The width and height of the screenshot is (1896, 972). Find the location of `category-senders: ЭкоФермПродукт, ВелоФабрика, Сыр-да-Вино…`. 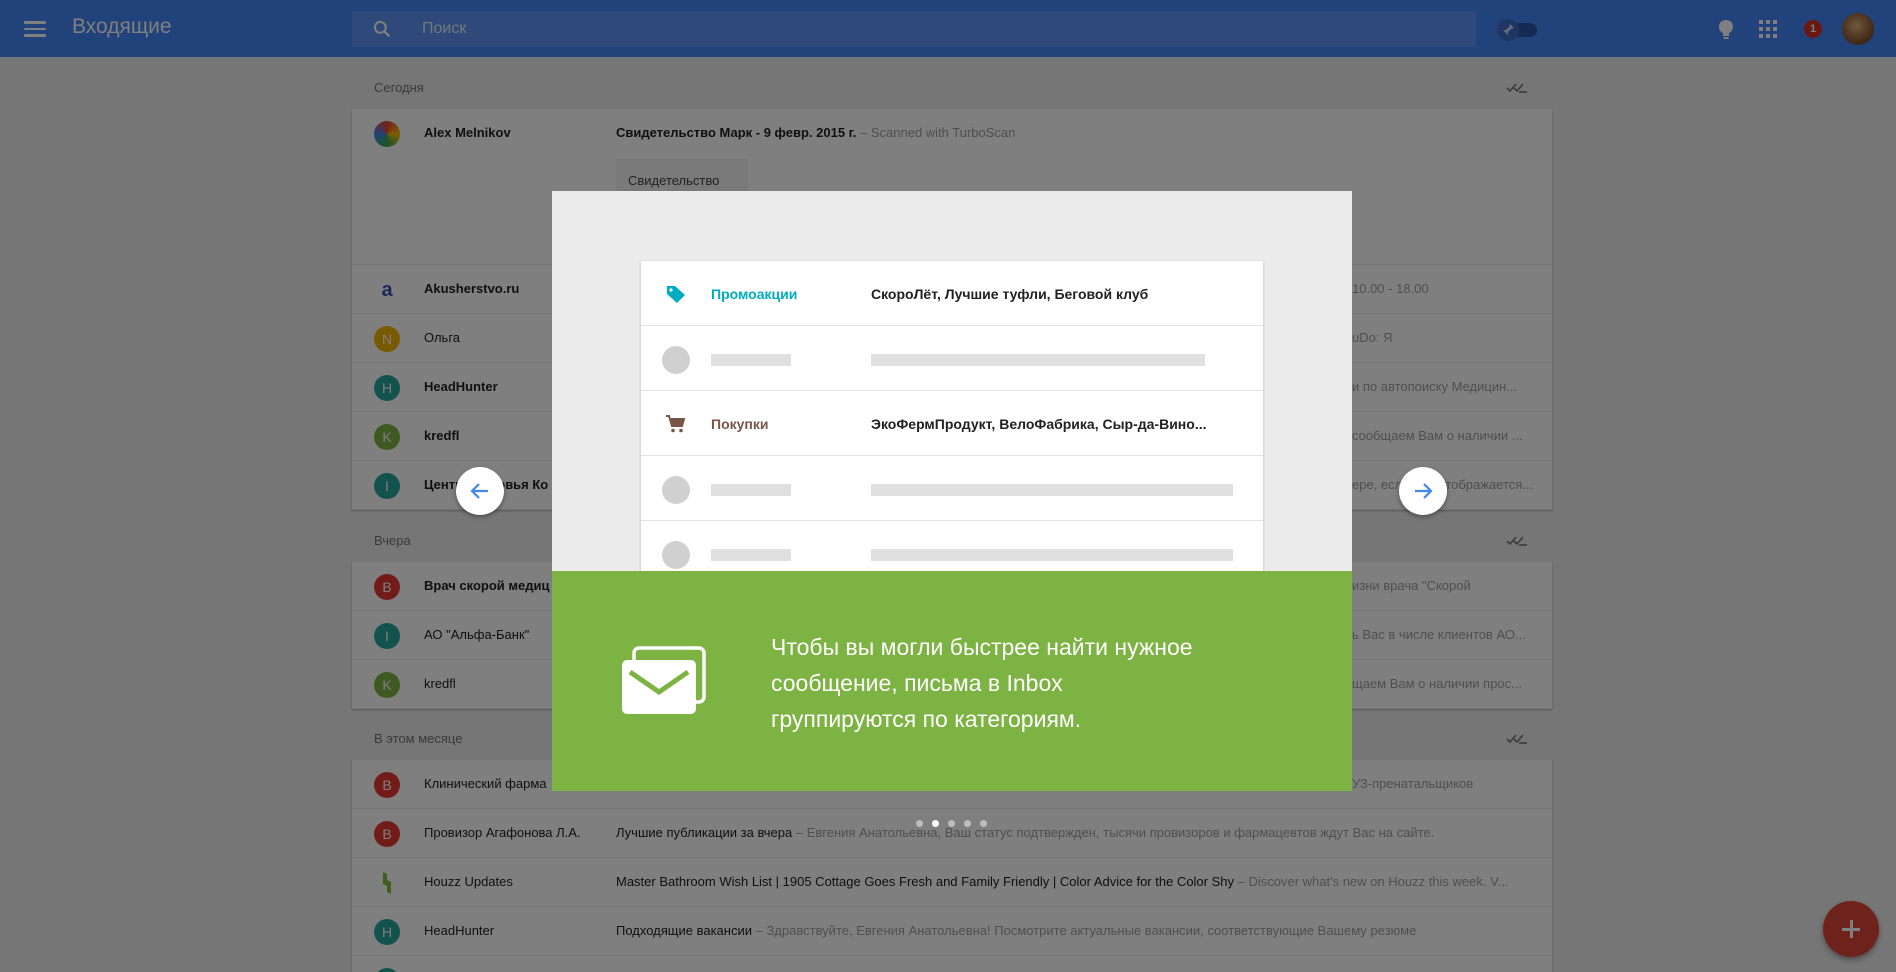

category-senders: ЭкоФермПродукт, ВелоФабрика, Сыр-да-Вино… is located at coordinates (1039, 424).